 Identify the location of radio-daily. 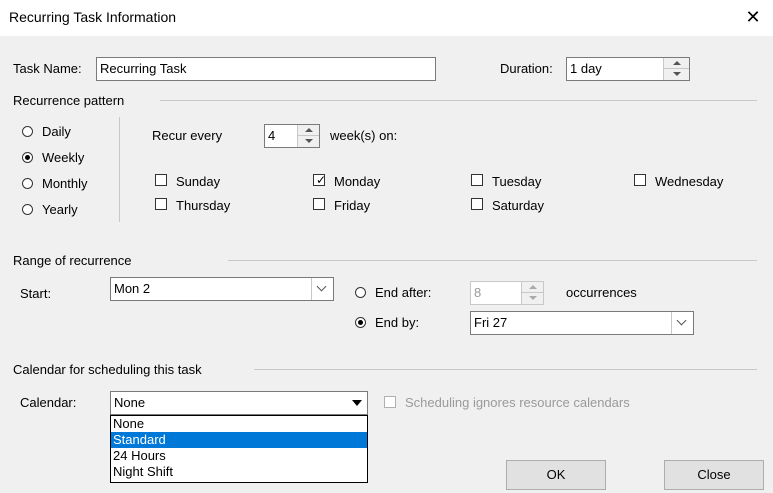
(27, 131).